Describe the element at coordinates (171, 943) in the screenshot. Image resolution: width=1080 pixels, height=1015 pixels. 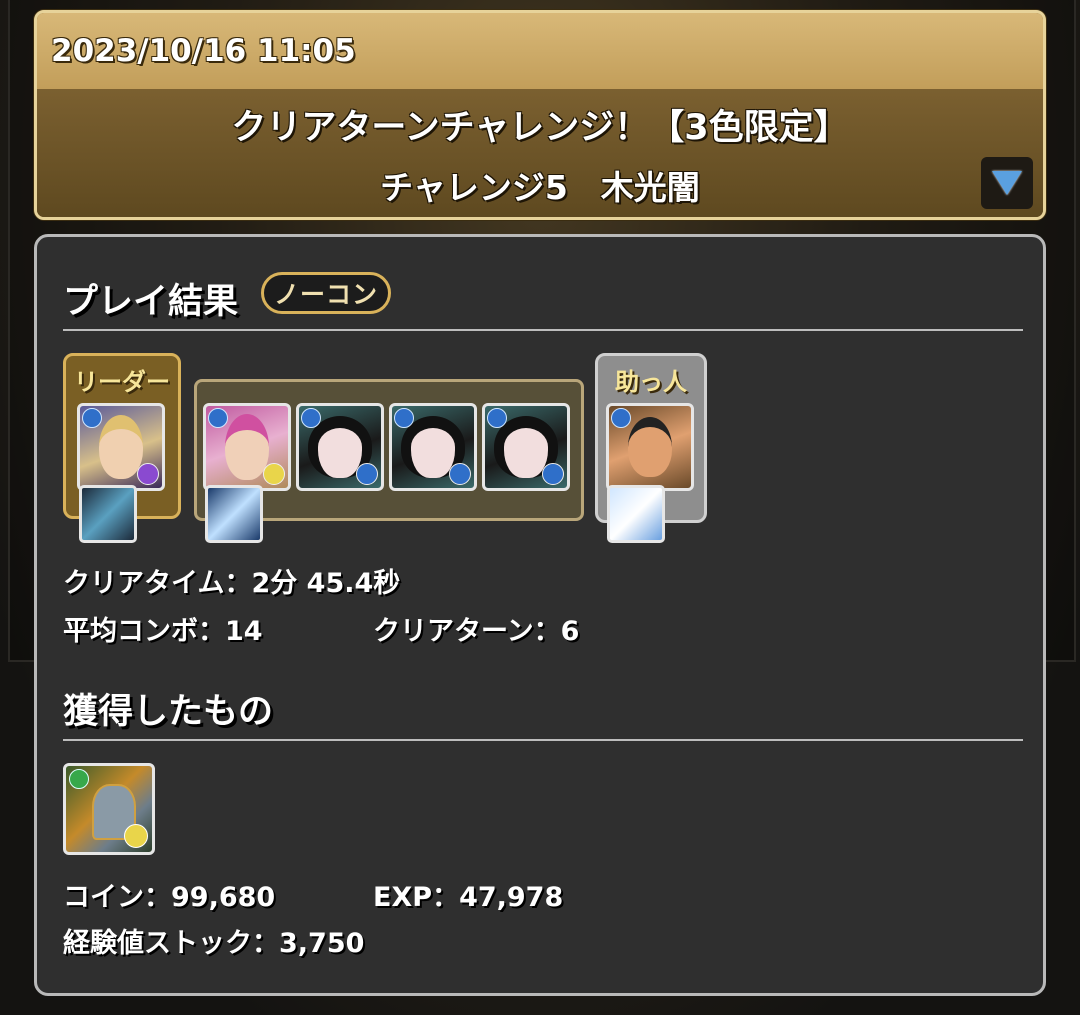
I see `exp-stock-label: 経験値ストック：` at that location.